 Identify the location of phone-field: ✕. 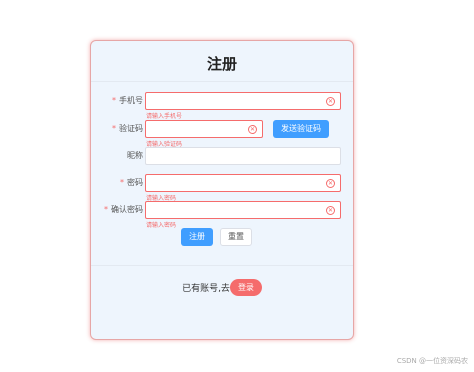
(243, 103).